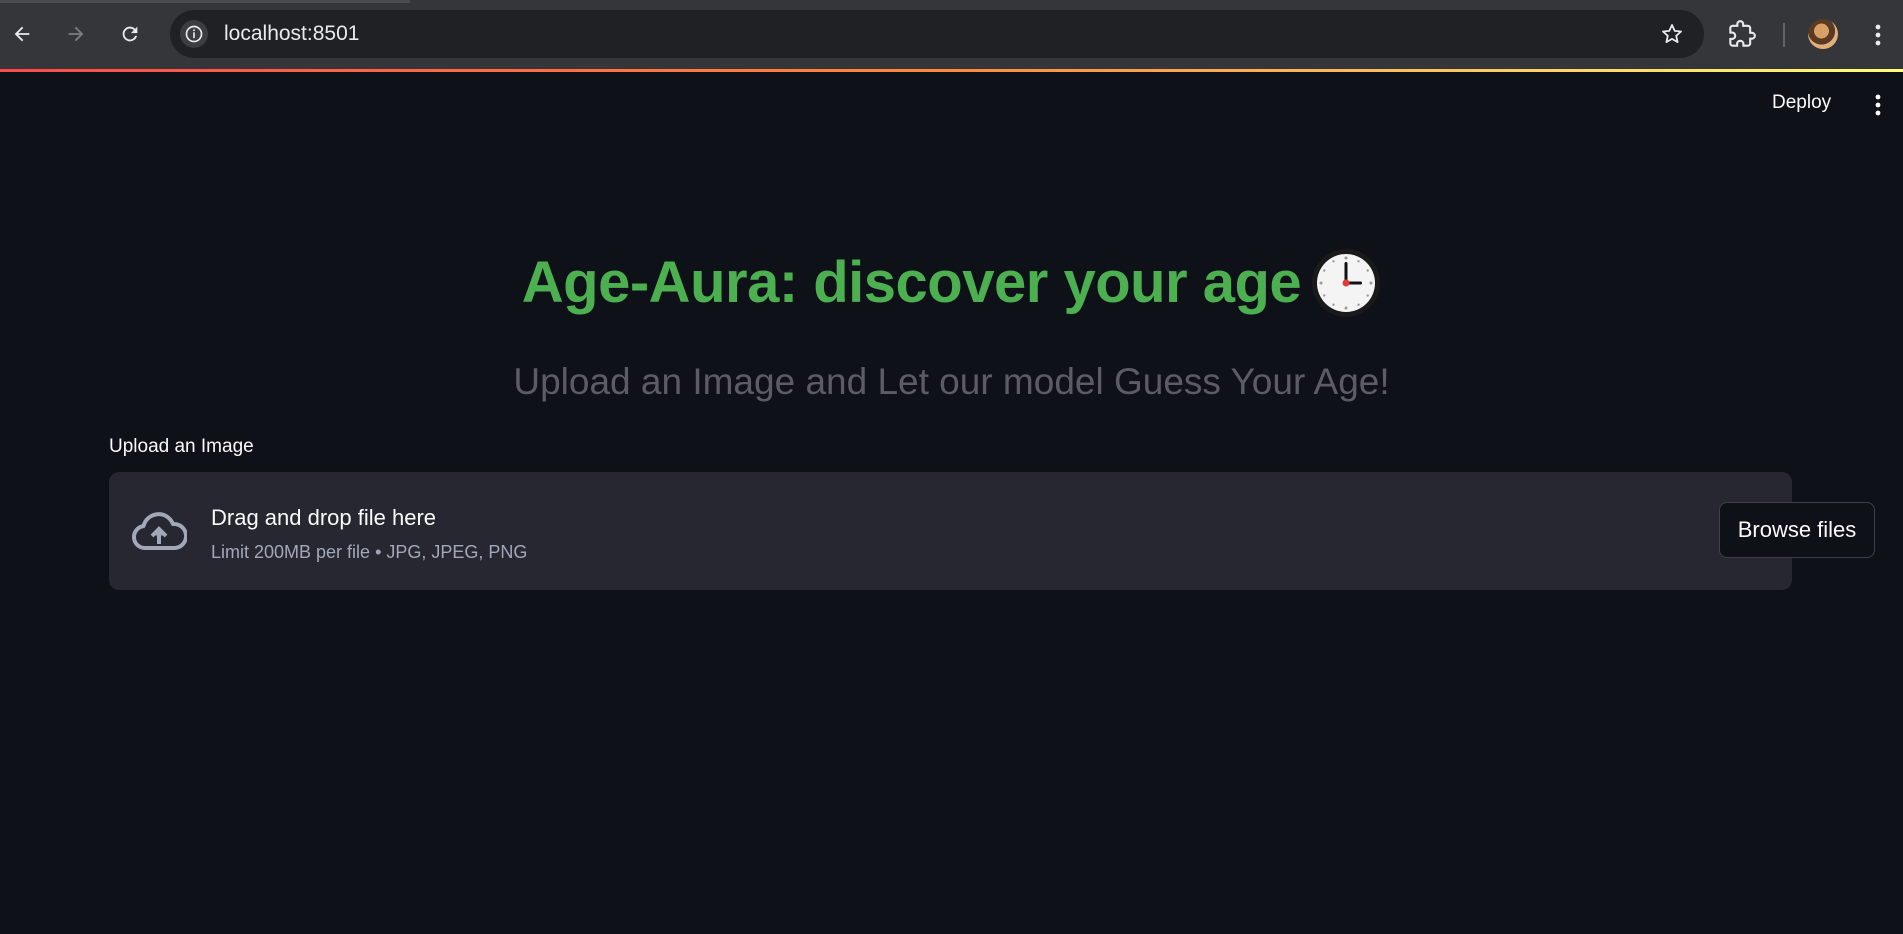 This screenshot has width=1903, height=934. Describe the element at coordinates (1878, 105) in the screenshot. I see `app-menu-icon` at that location.